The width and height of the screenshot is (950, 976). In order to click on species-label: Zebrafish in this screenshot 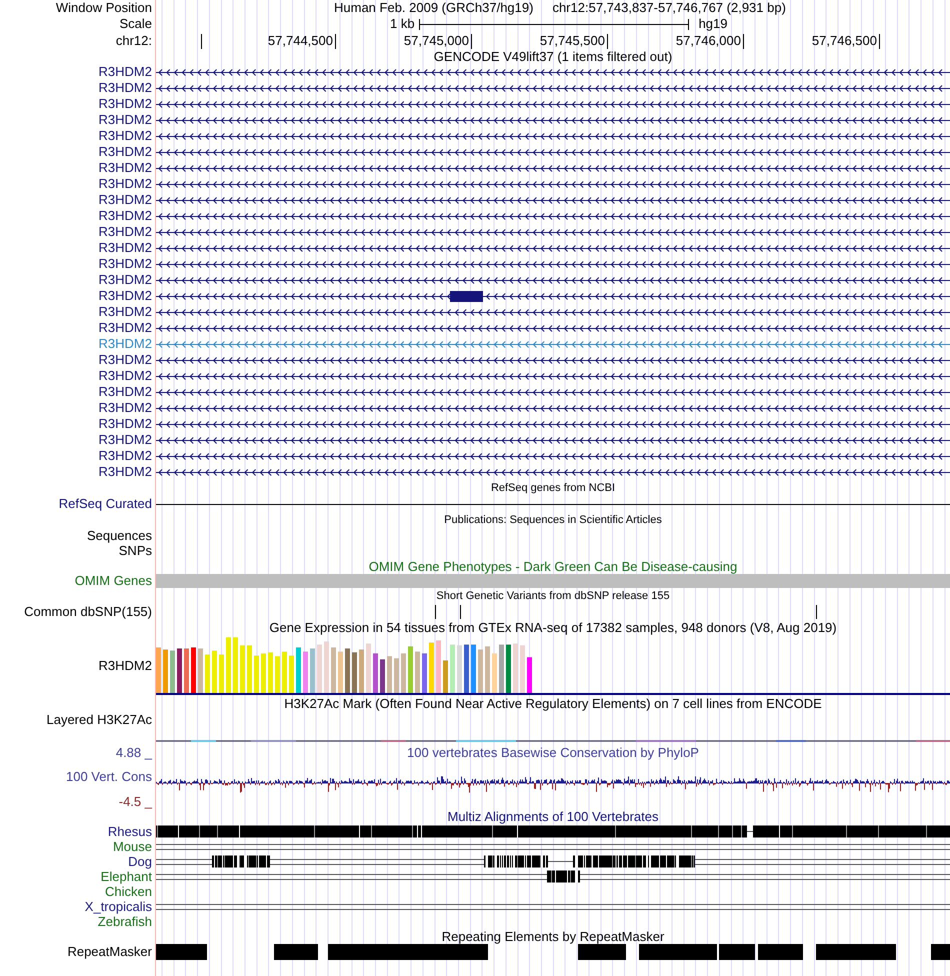, I will do `click(125, 921)`.